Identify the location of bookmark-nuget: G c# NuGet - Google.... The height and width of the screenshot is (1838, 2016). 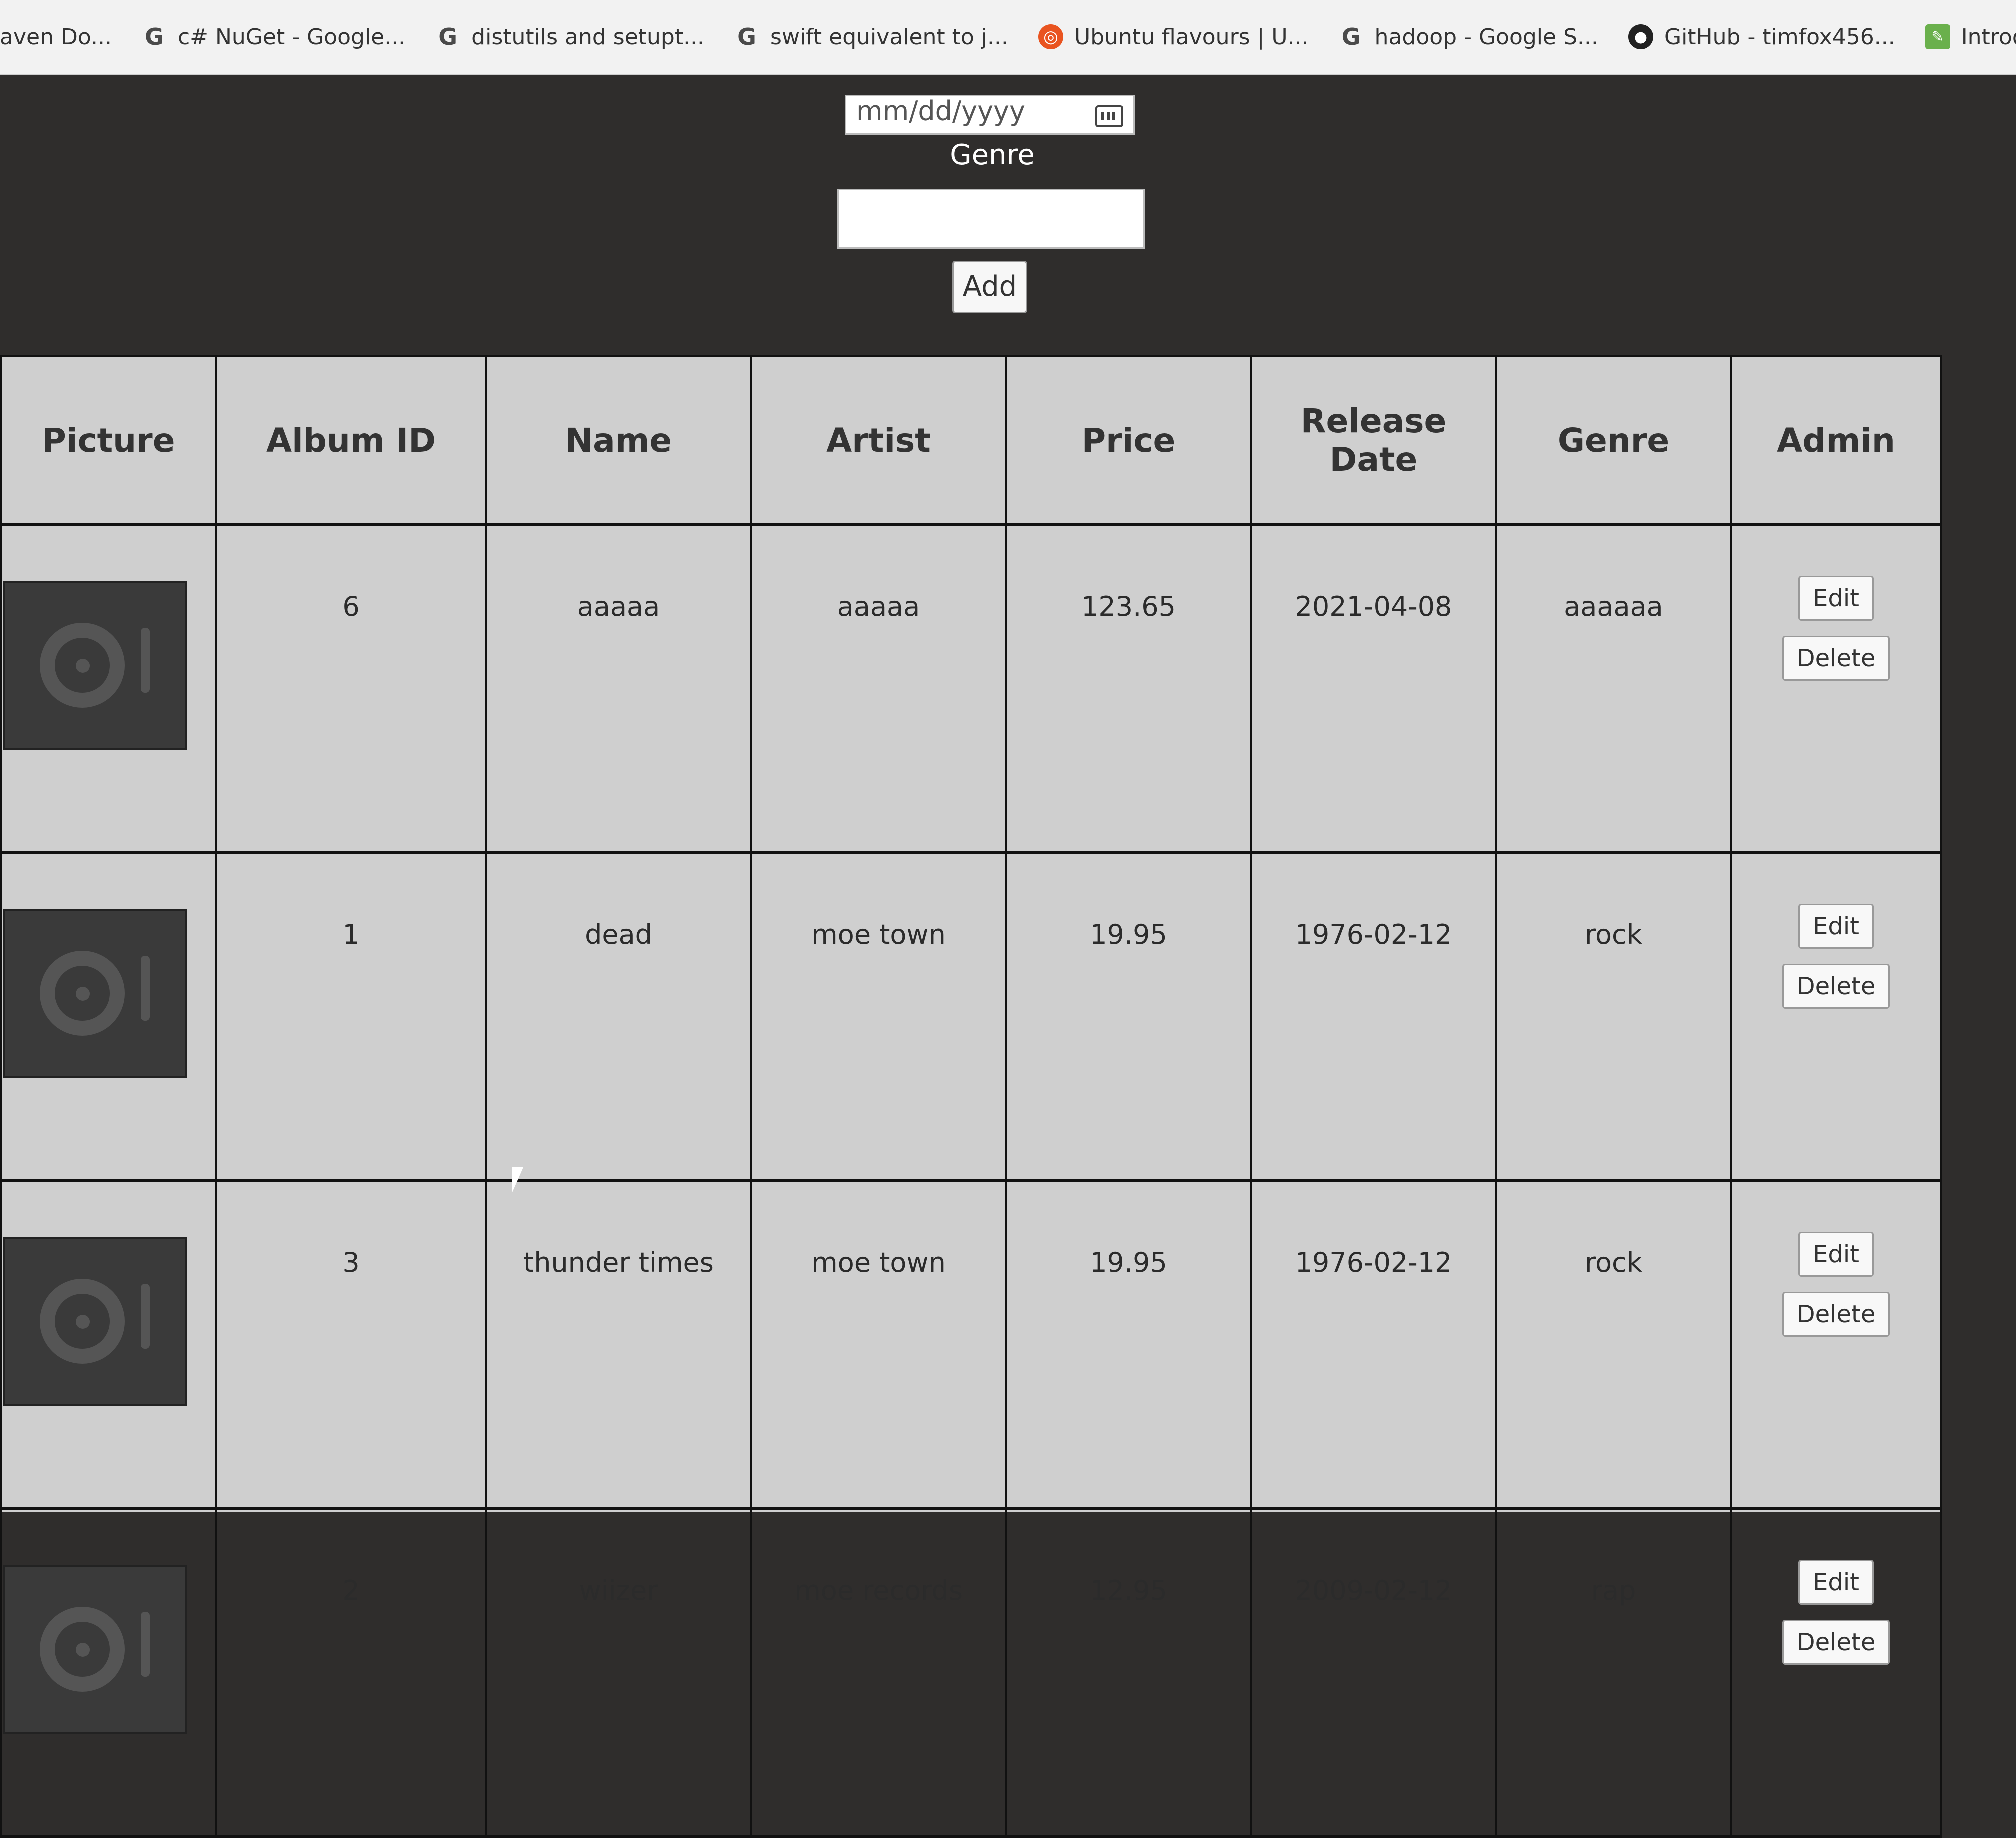
(274, 37).